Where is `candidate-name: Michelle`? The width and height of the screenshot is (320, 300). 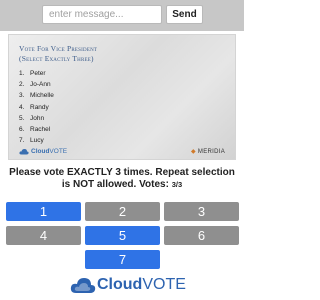
candidate-name: Michelle is located at coordinates (42, 96).